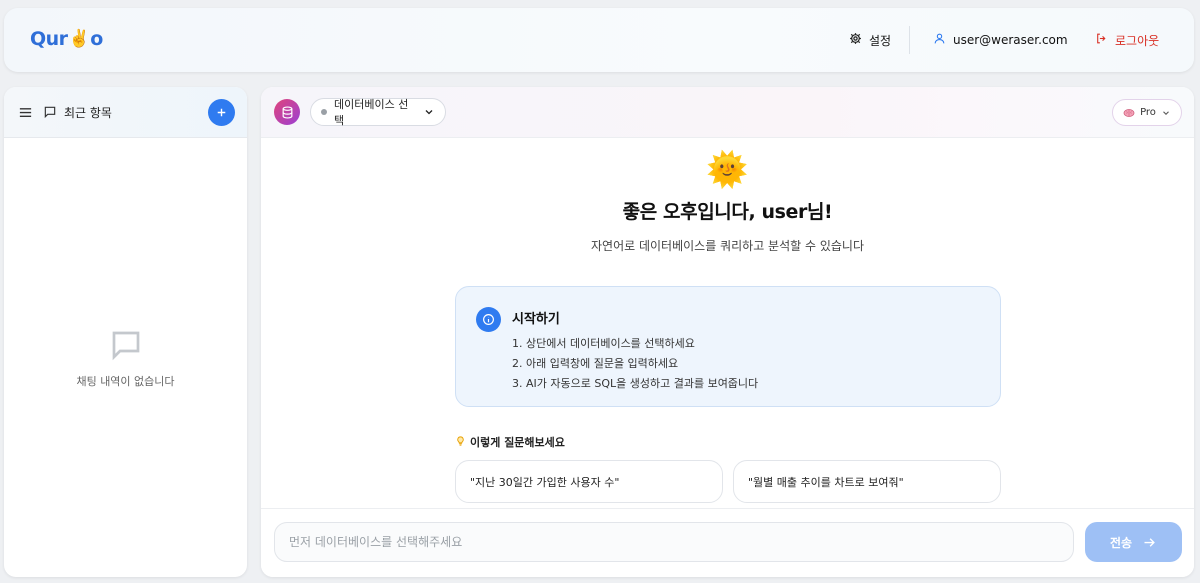 The width and height of the screenshot is (1200, 583). What do you see at coordinates (939, 40) in the screenshot?
I see `user-icon` at bounding box center [939, 40].